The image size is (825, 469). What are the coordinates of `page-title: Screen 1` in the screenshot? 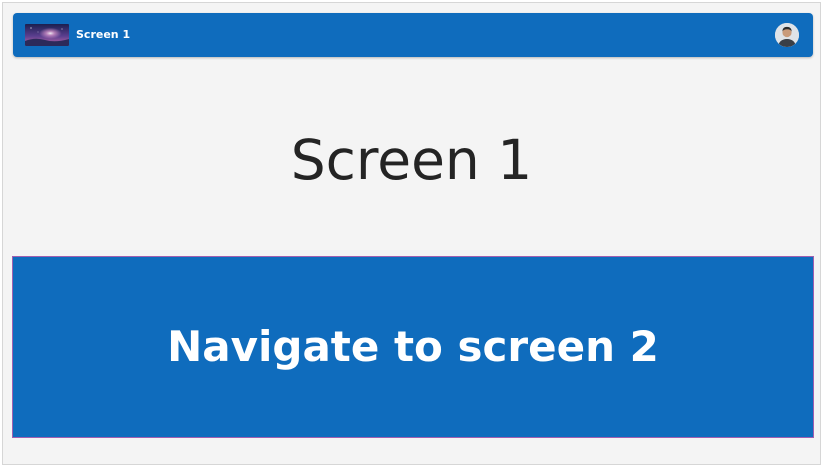 It's located at (411, 160).